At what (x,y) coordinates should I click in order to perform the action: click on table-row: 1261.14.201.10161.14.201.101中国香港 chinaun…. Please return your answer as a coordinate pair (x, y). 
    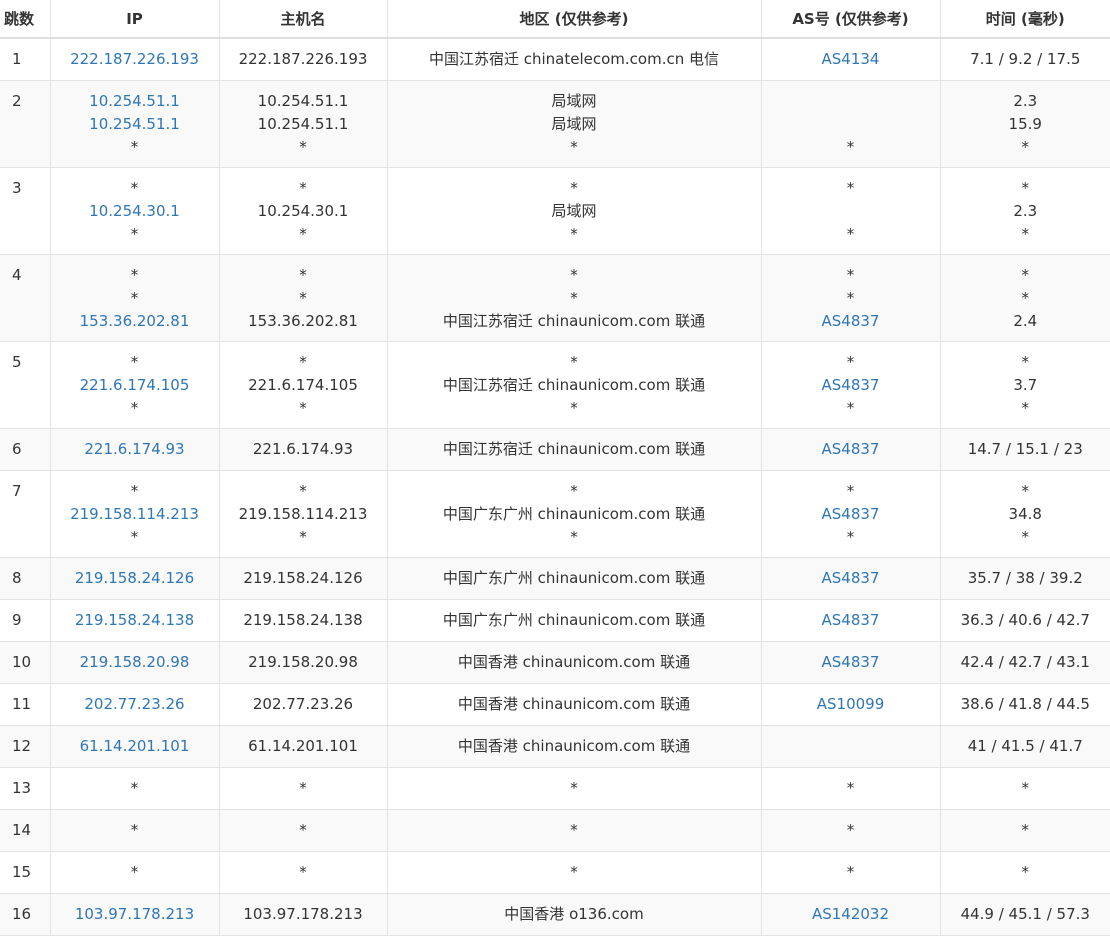
    Looking at the image, I should click on (555, 747).